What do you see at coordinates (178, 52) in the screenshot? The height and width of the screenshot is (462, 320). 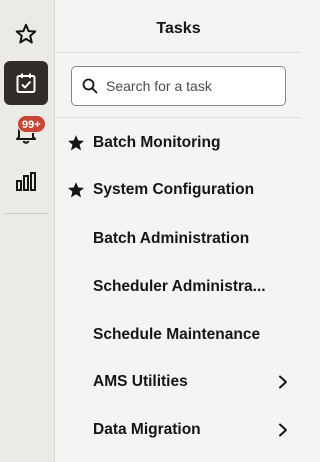 I see `title-divider` at bounding box center [178, 52].